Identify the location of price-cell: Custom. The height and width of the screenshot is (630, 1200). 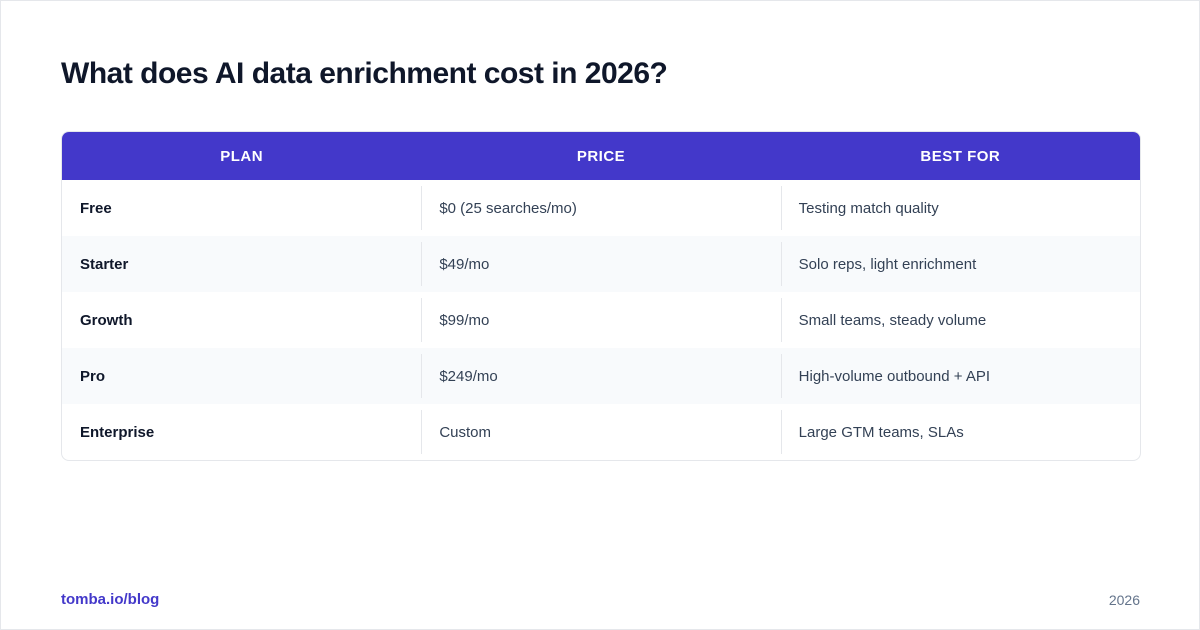
(600, 432).